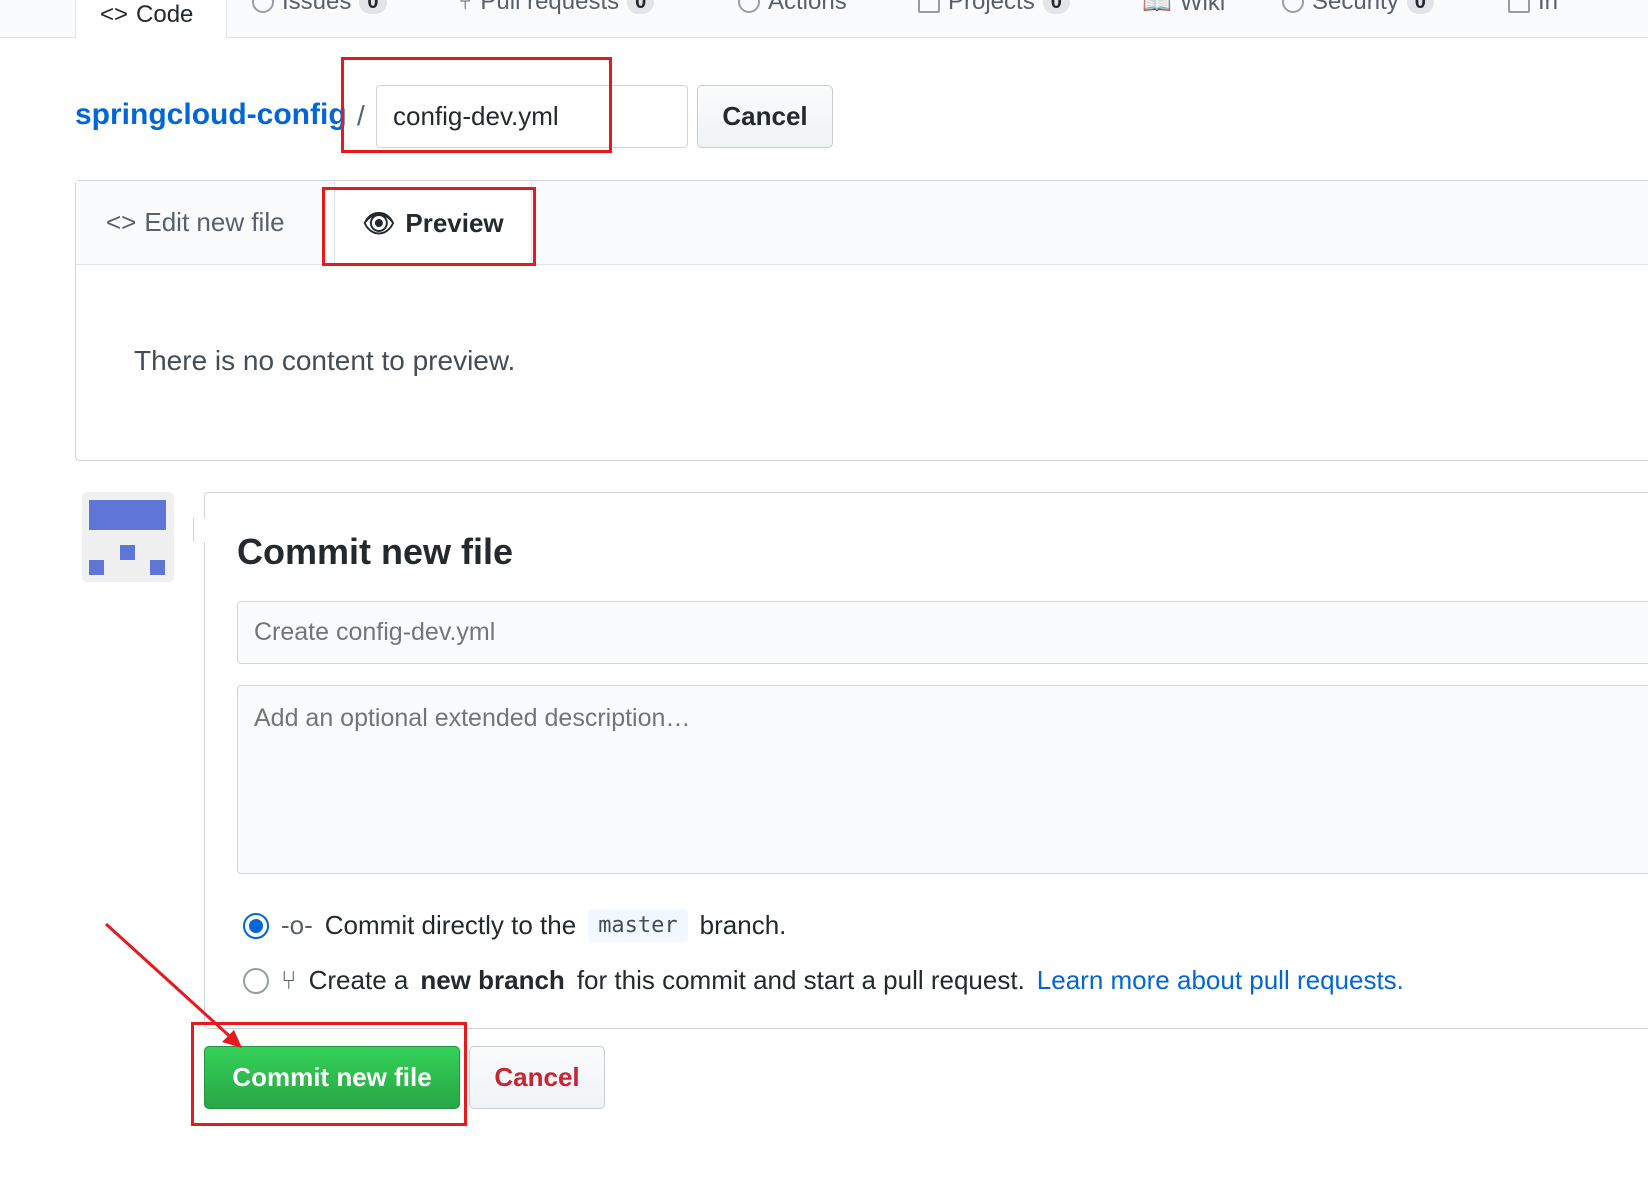  What do you see at coordinates (173, 985) in the screenshot?
I see `annotation-arrow` at bounding box center [173, 985].